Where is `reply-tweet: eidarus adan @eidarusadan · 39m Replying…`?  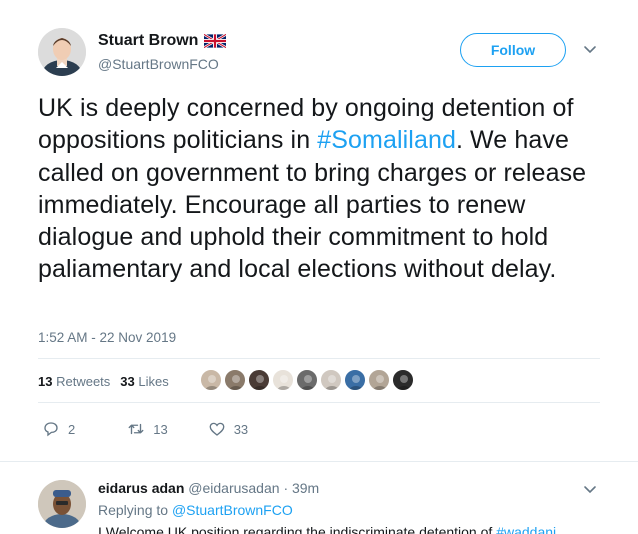
reply-tweet: eidarus adan @eidarusadan · 39m Replying… is located at coordinates (323, 506).